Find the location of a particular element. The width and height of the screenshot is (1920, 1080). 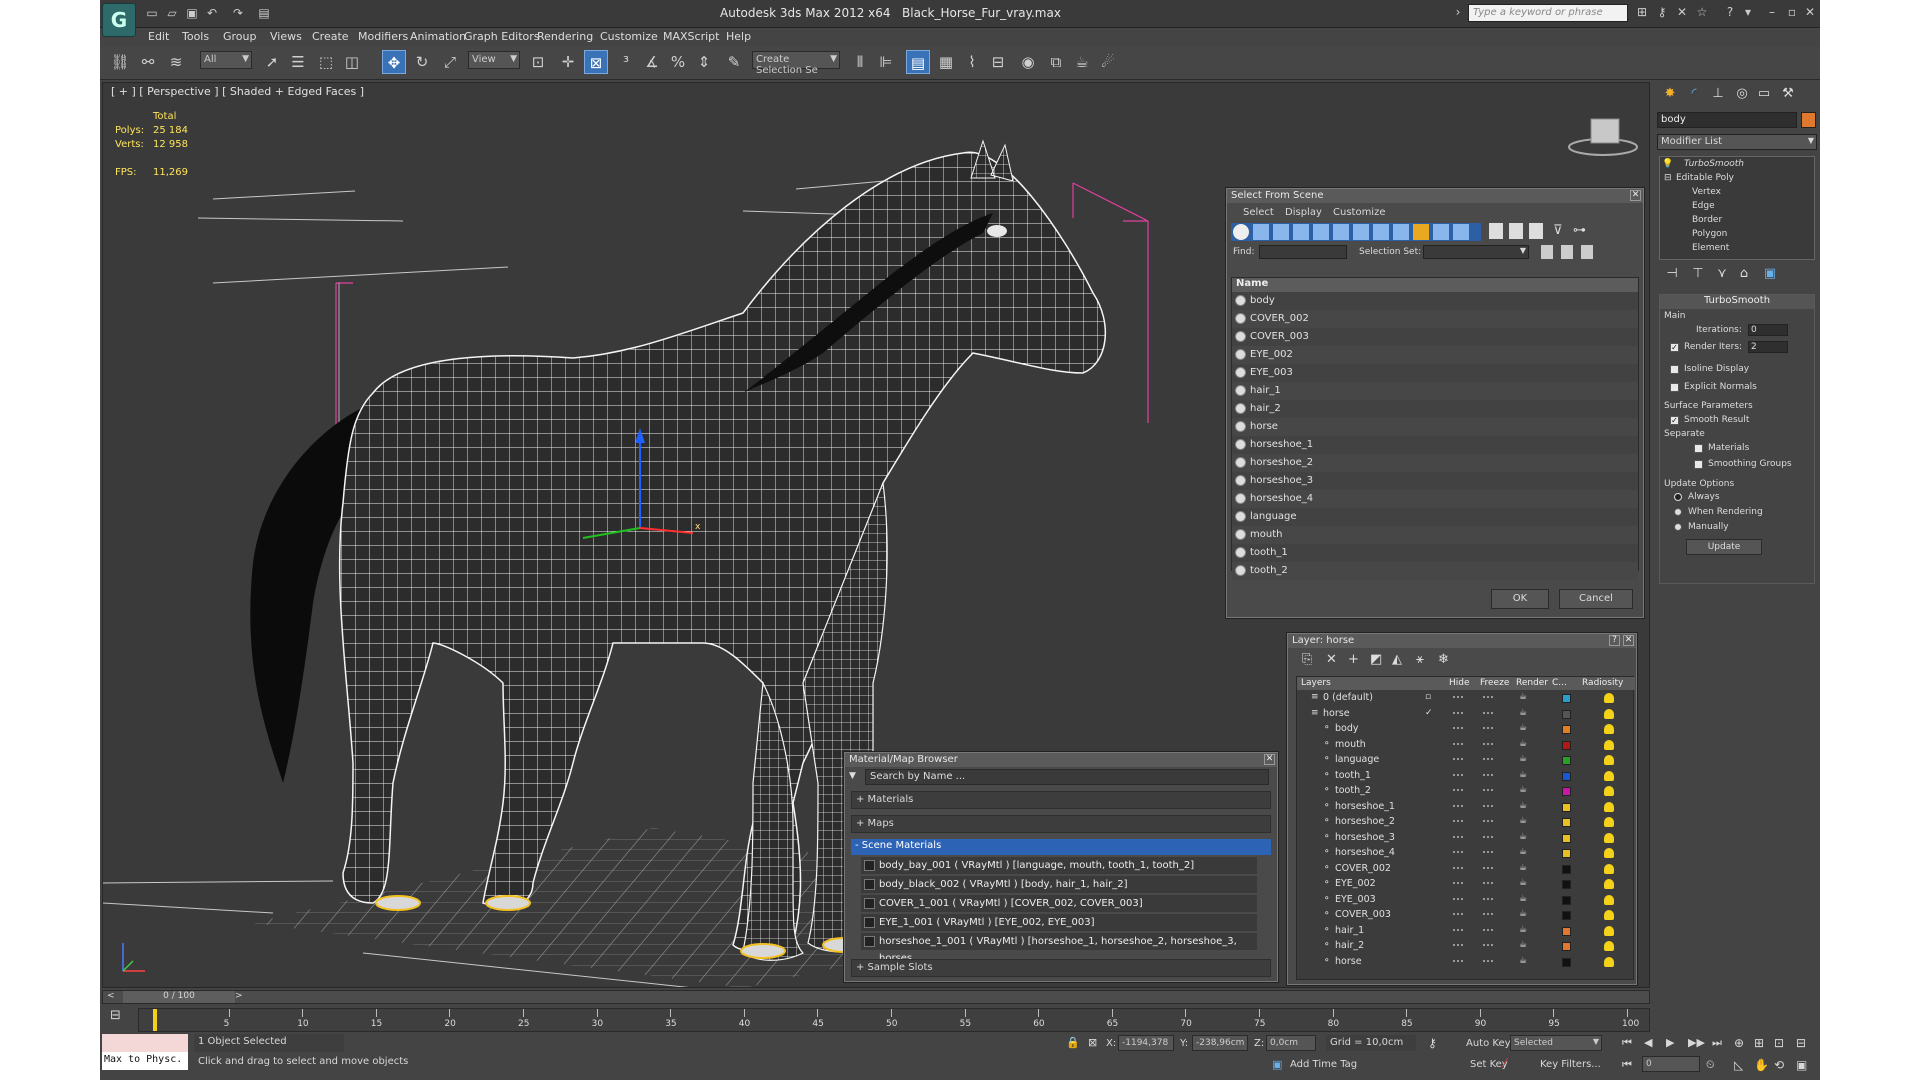

menu-maxscript: MAXScript is located at coordinates (691, 36).